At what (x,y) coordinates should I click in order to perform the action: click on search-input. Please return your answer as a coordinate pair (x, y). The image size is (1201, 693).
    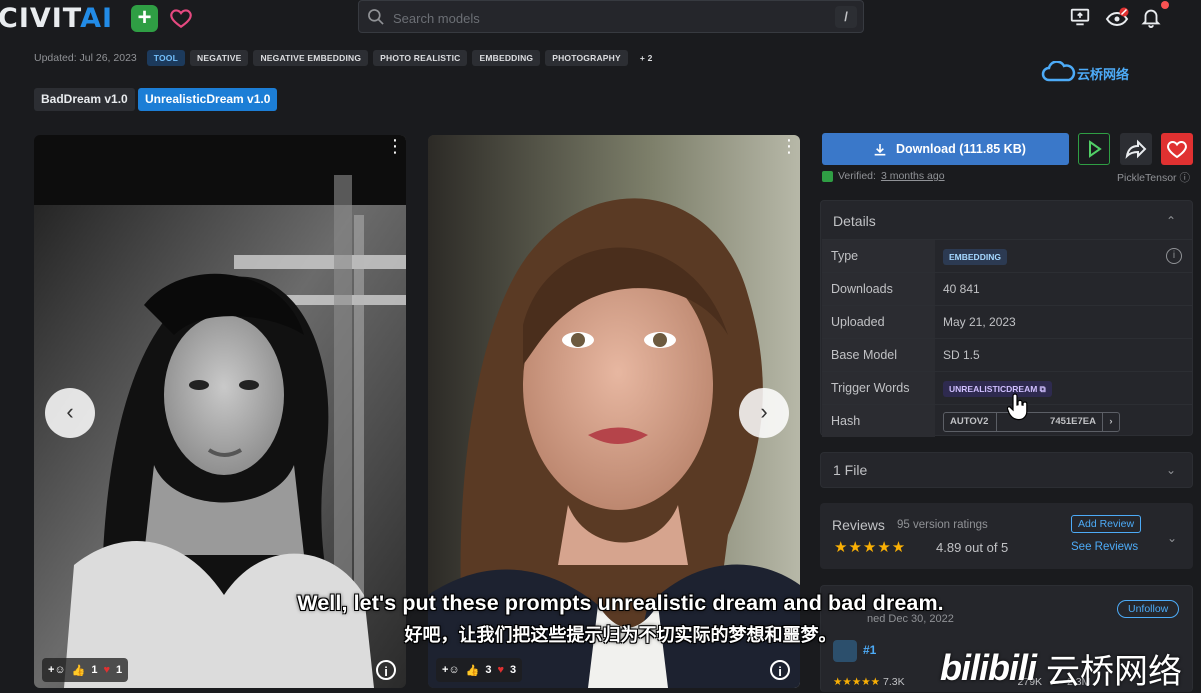
    Looking at the image, I should click on (603, 18).